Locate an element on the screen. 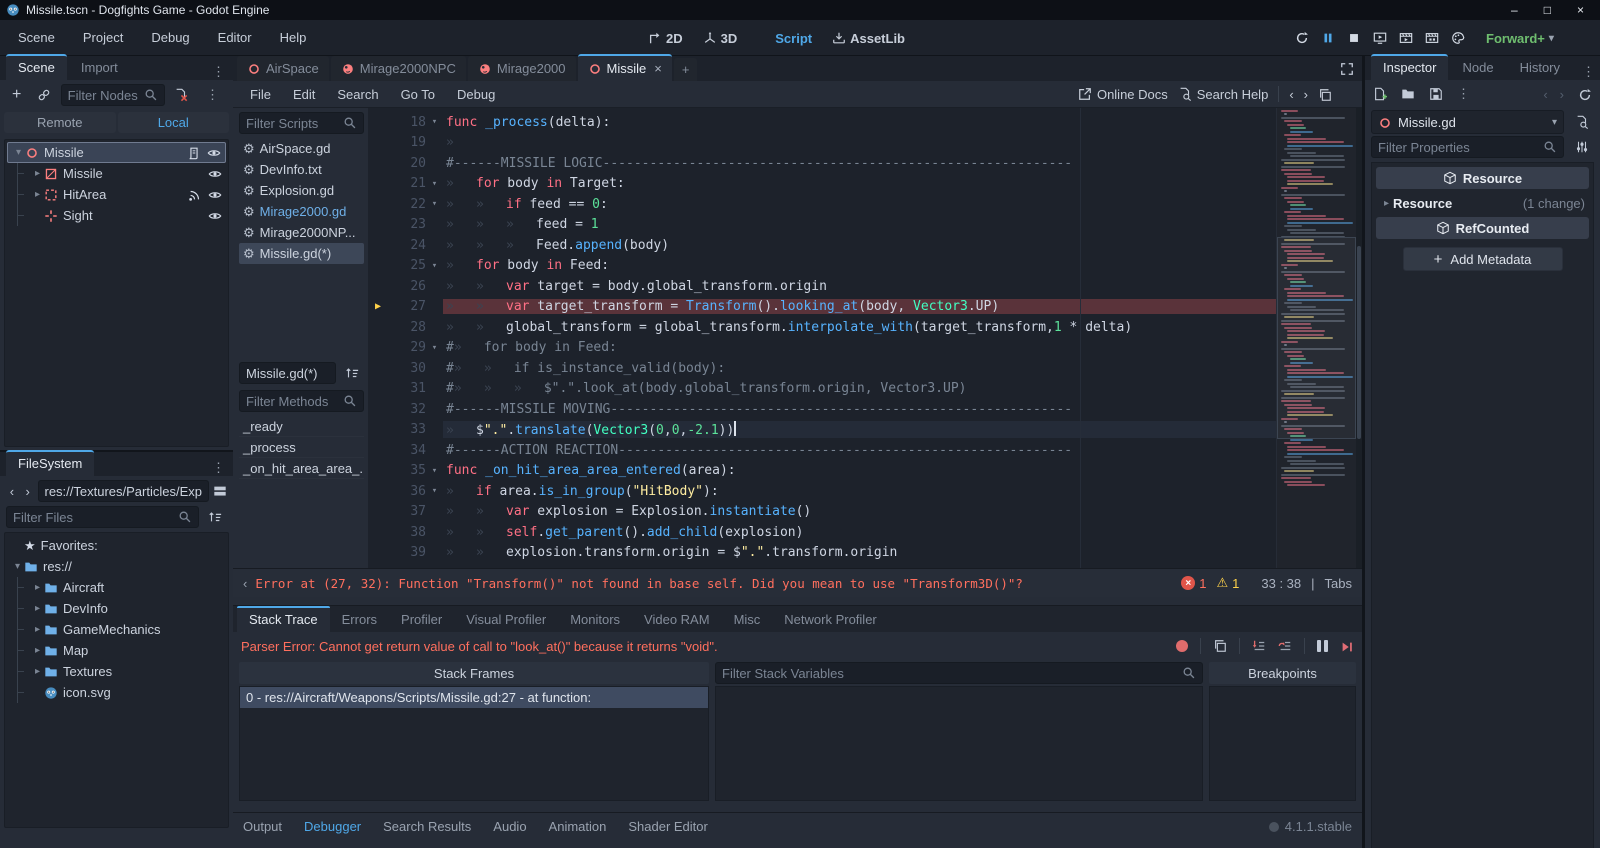 The height and width of the screenshot is (848, 1600). tab-node: Node is located at coordinates (1477, 67).